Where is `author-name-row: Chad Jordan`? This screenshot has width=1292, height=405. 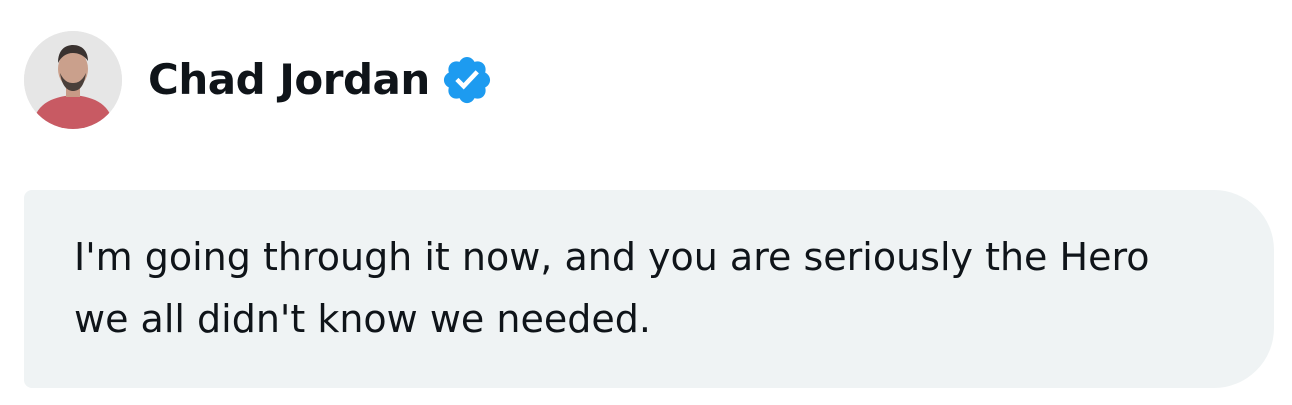
author-name-row: Chad Jordan is located at coordinates (321, 80).